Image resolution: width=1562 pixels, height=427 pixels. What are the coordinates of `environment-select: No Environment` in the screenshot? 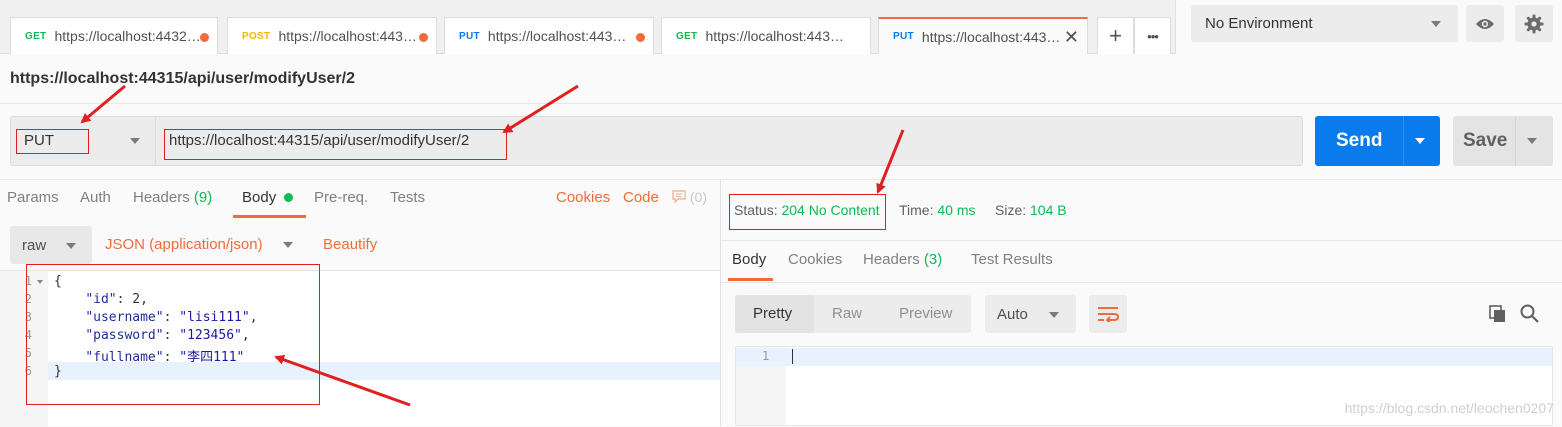 It's located at (1324, 23).